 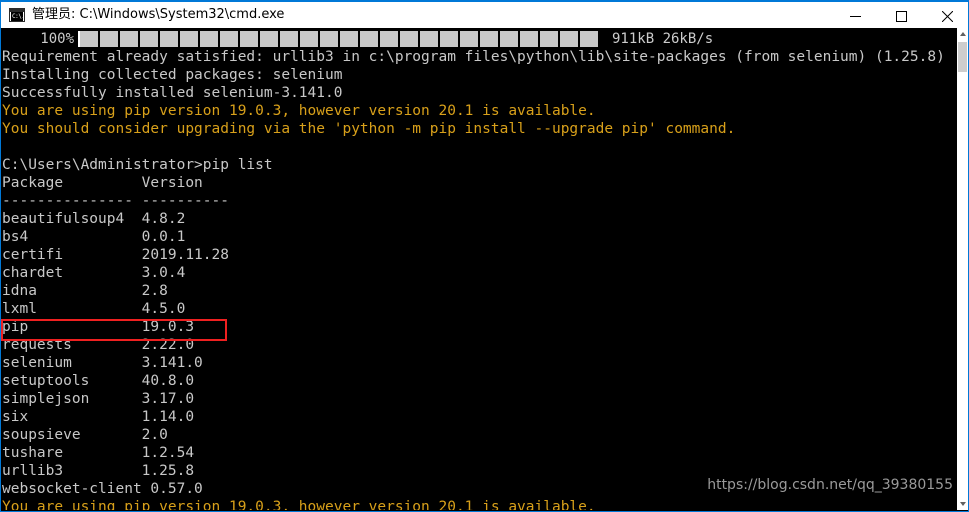 I want to click on terminal-line: Package Version, so click(x=102, y=183).